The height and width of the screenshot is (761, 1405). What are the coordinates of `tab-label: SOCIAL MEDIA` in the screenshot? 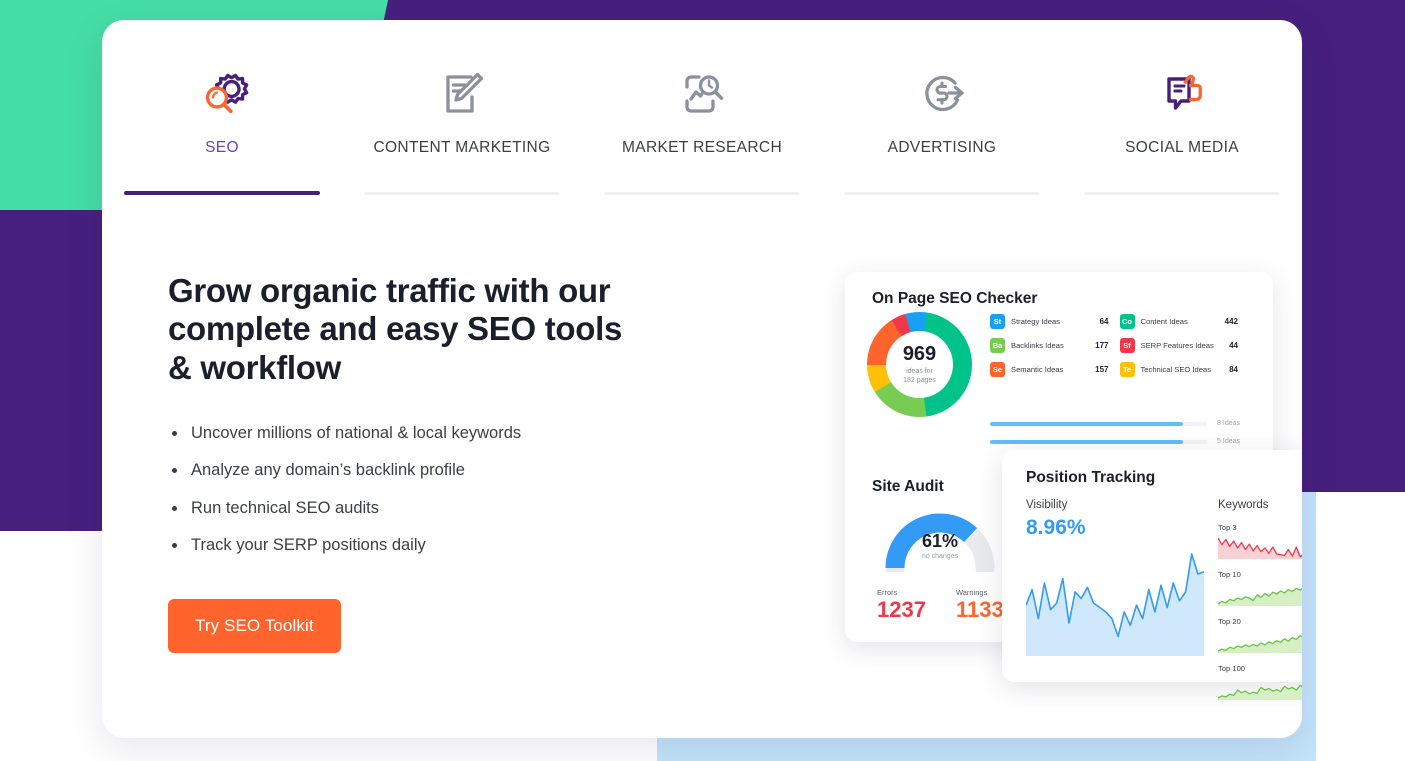 It's located at (1182, 147).